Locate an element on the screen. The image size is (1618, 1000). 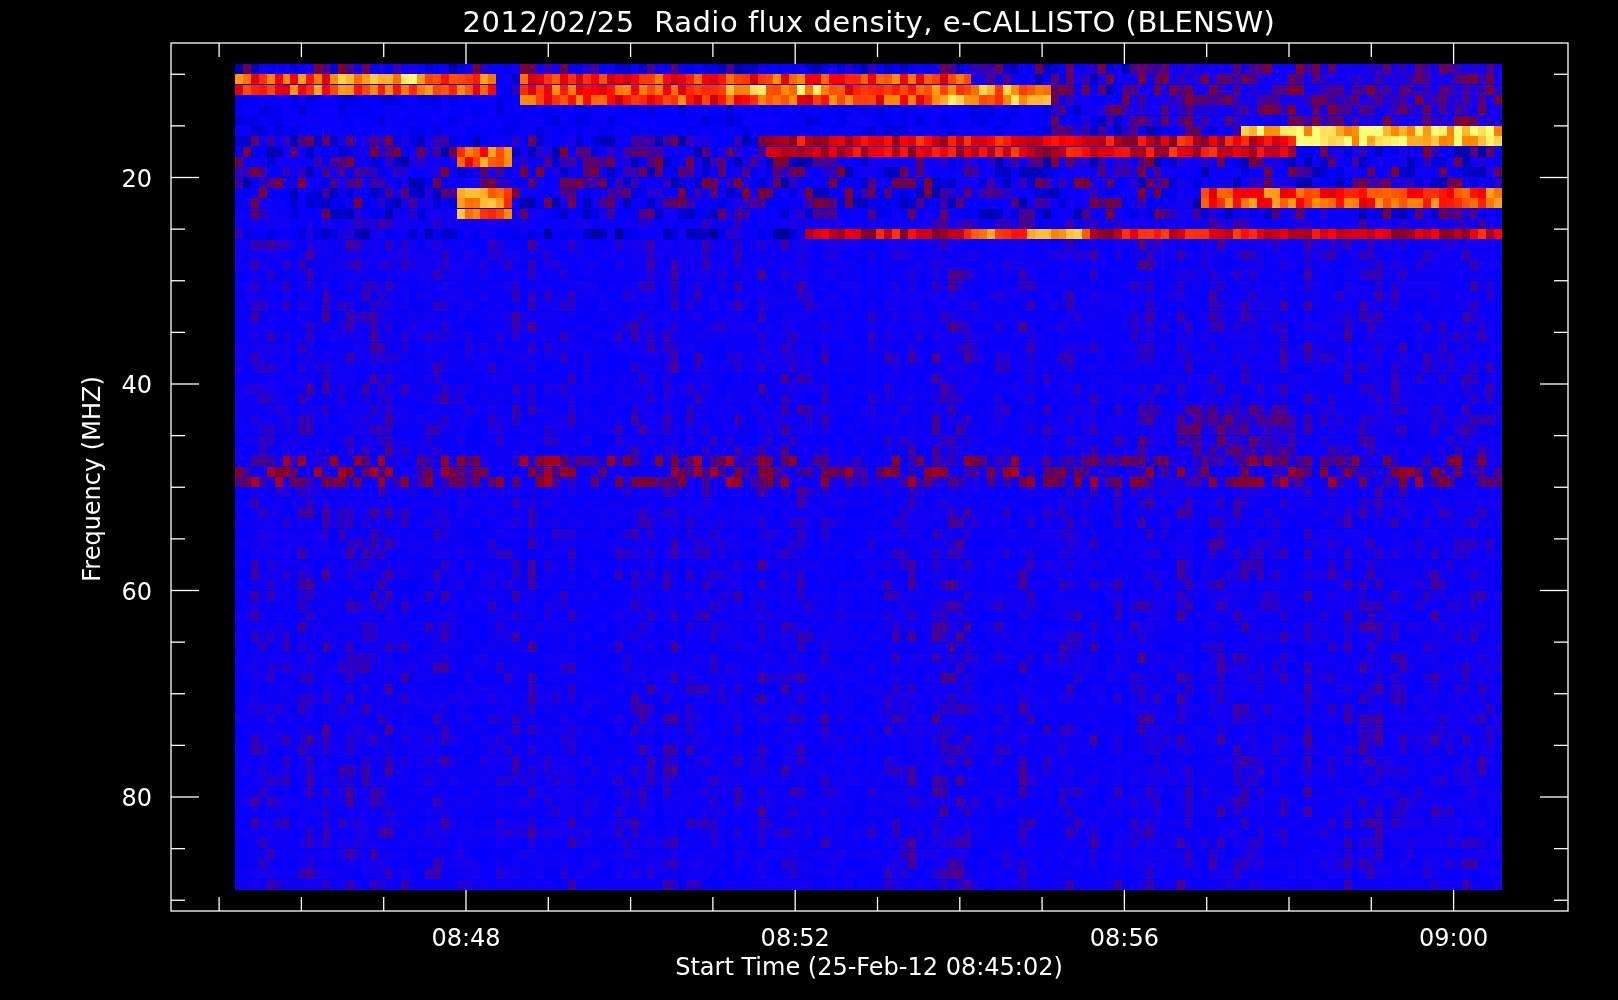
x-tick-label: 08:56 is located at coordinates (1124, 938).